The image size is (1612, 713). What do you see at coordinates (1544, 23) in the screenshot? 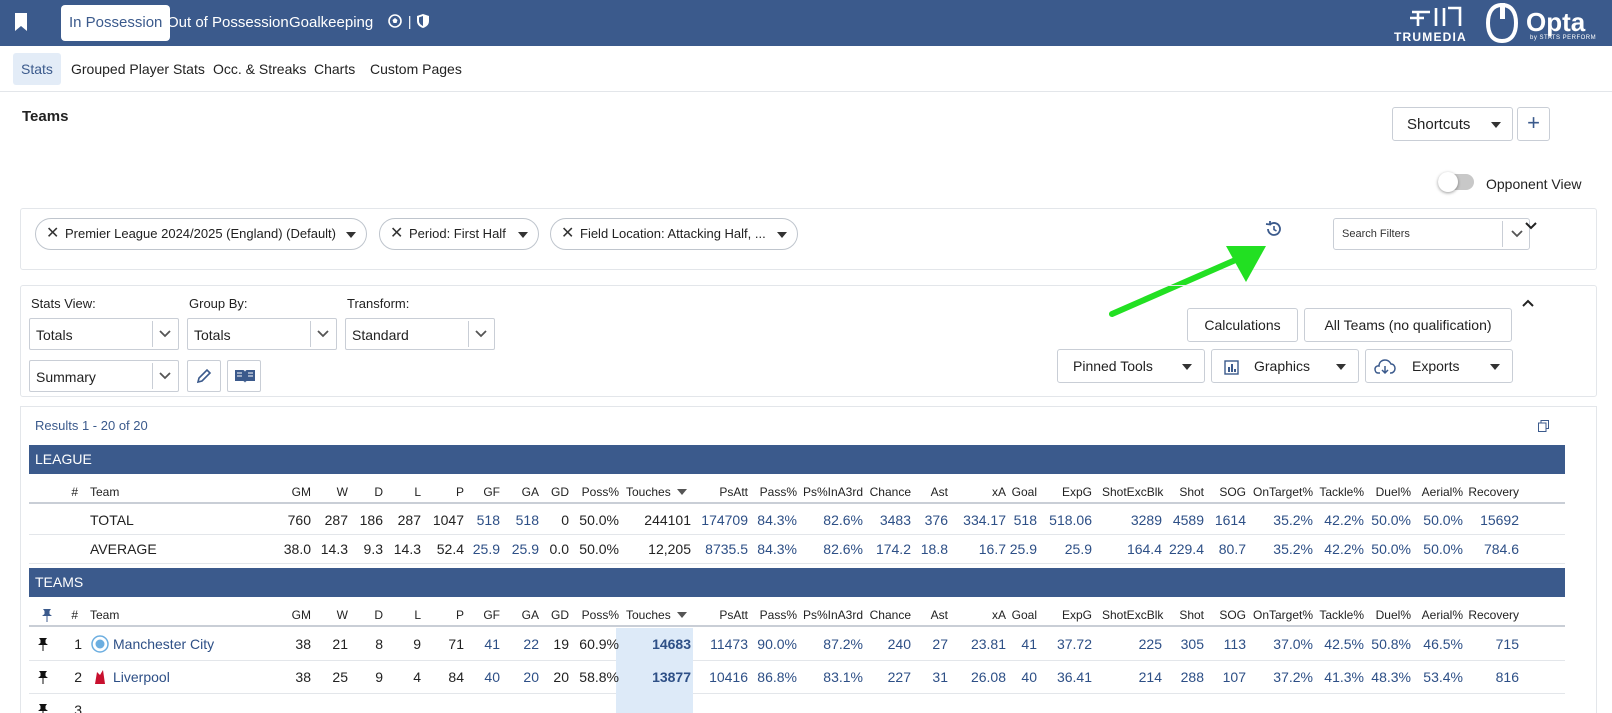
I see `opta-logo: Opta by STATS PERFORM` at bounding box center [1544, 23].